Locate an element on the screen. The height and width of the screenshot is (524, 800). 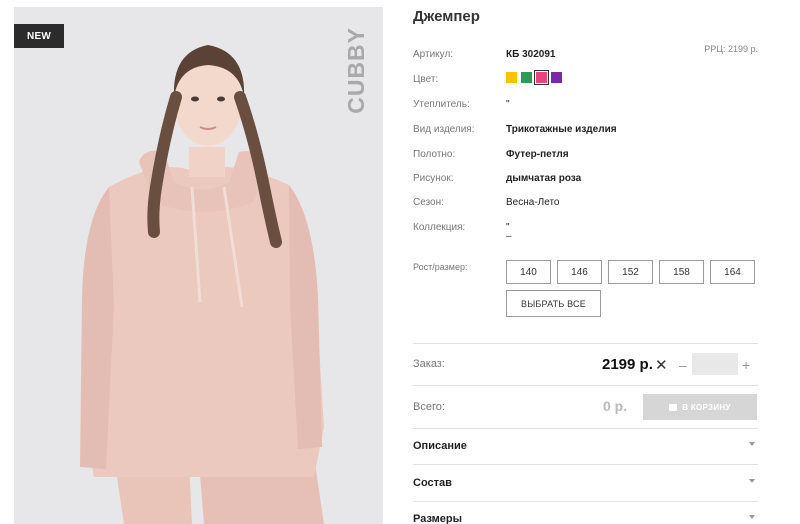
color-swatch-green is located at coordinates (526, 77).